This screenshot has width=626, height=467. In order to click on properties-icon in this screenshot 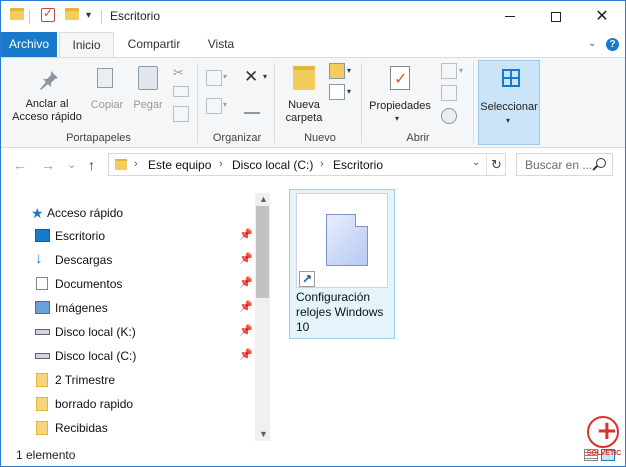, I will do `click(48, 14)`.